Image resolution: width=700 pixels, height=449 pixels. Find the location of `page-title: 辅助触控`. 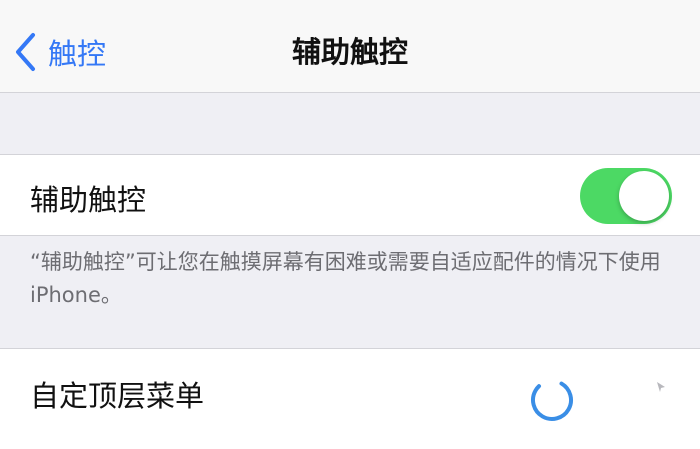

page-title: 辅助触控 is located at coordinates (349, 52).